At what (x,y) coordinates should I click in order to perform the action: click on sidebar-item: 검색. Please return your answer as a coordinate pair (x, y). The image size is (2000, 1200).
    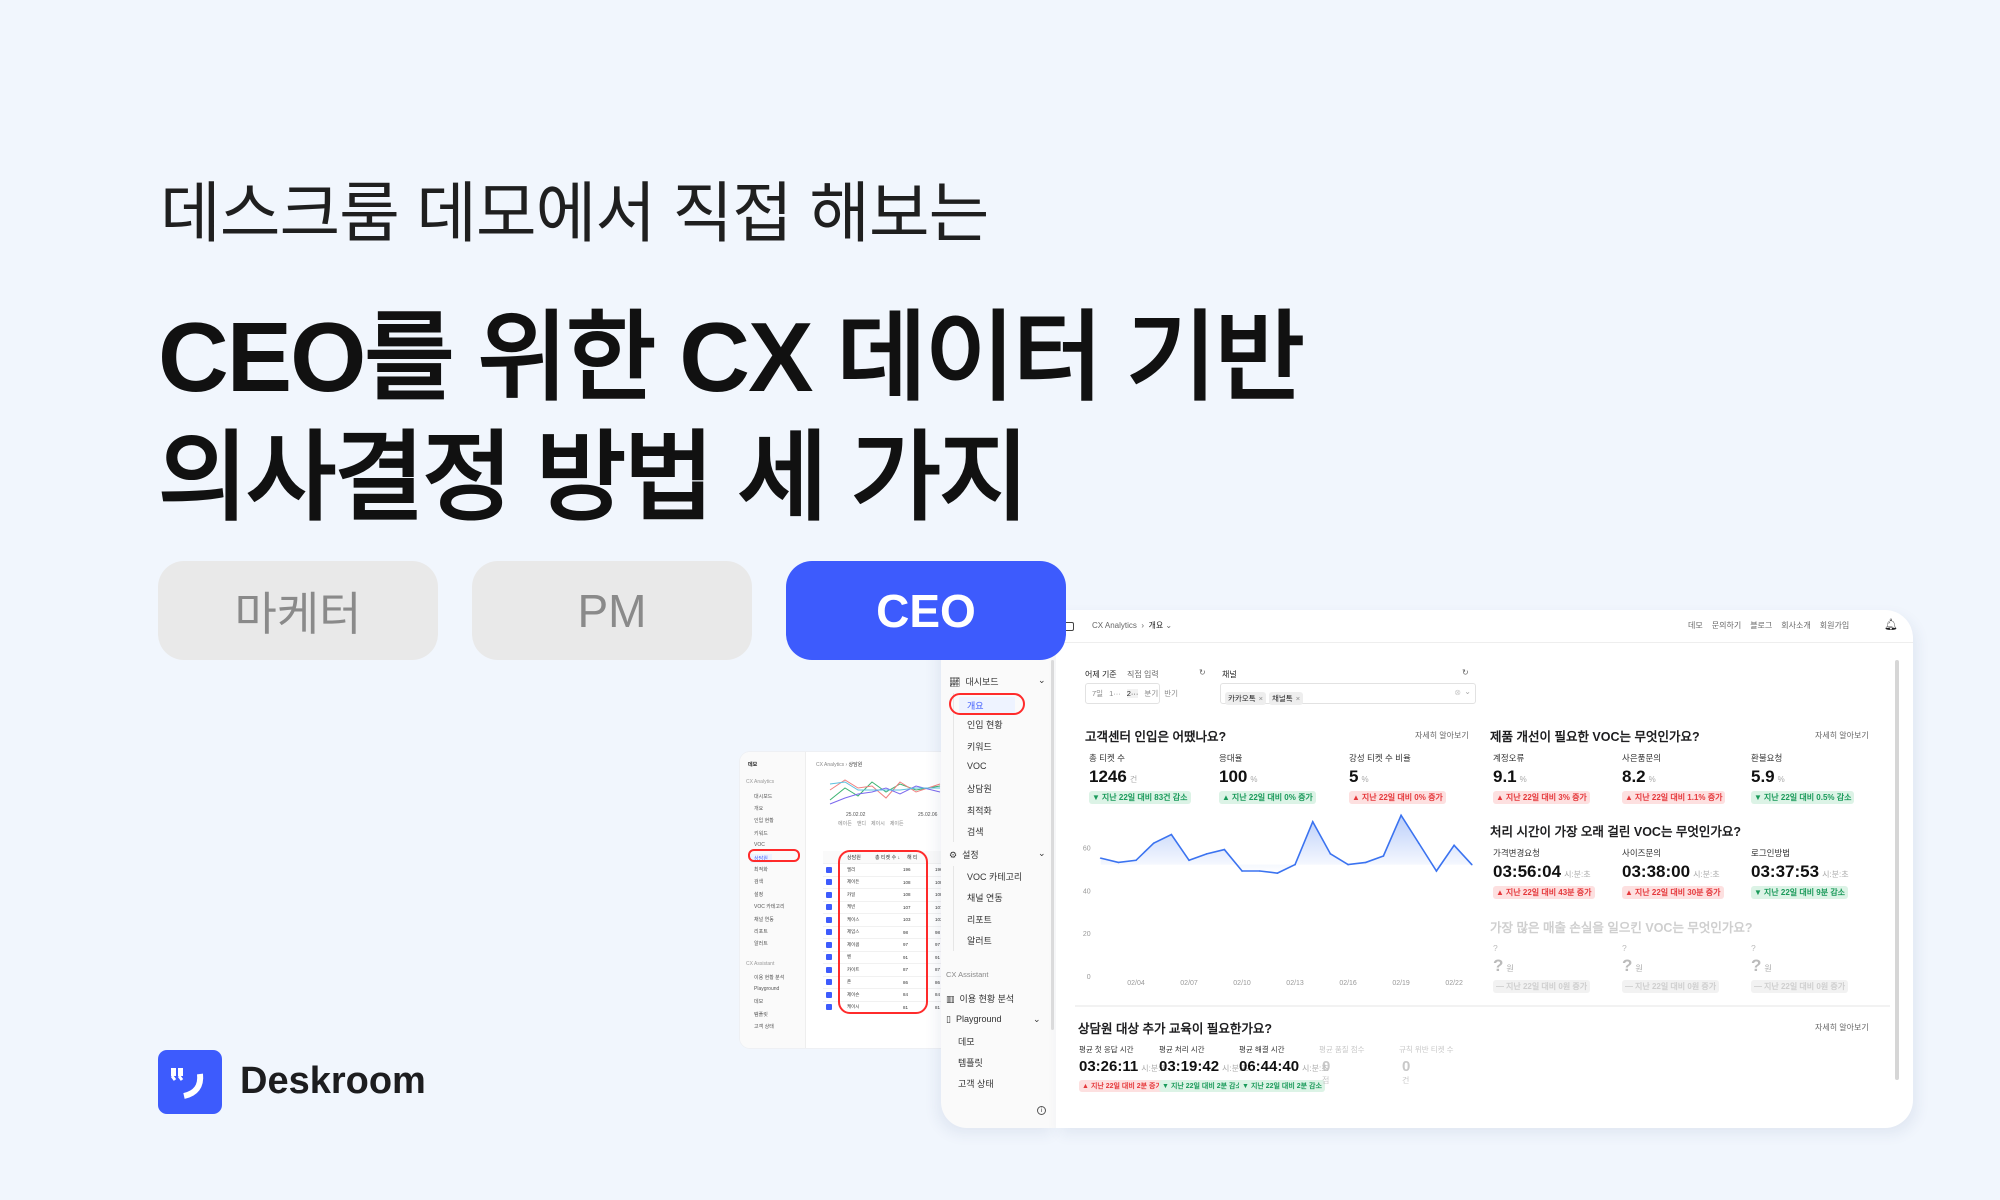
    Looking at the image, I should click on (975, 831).